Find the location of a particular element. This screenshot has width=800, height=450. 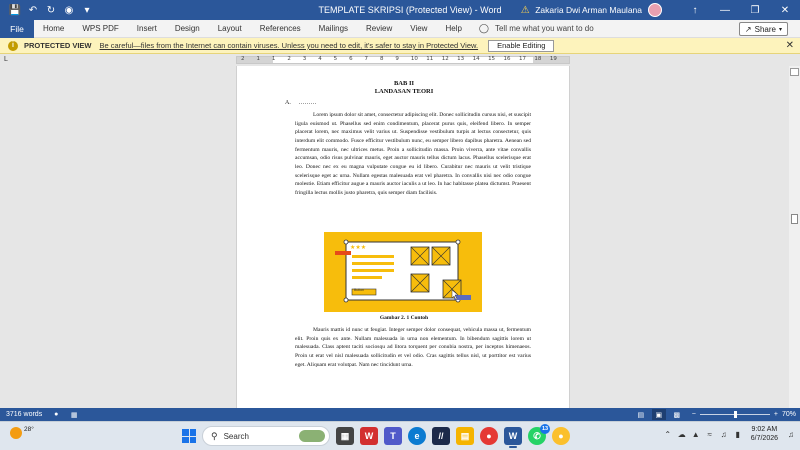

ruler-tick-label: 1 is located at coordinates (273, 59).